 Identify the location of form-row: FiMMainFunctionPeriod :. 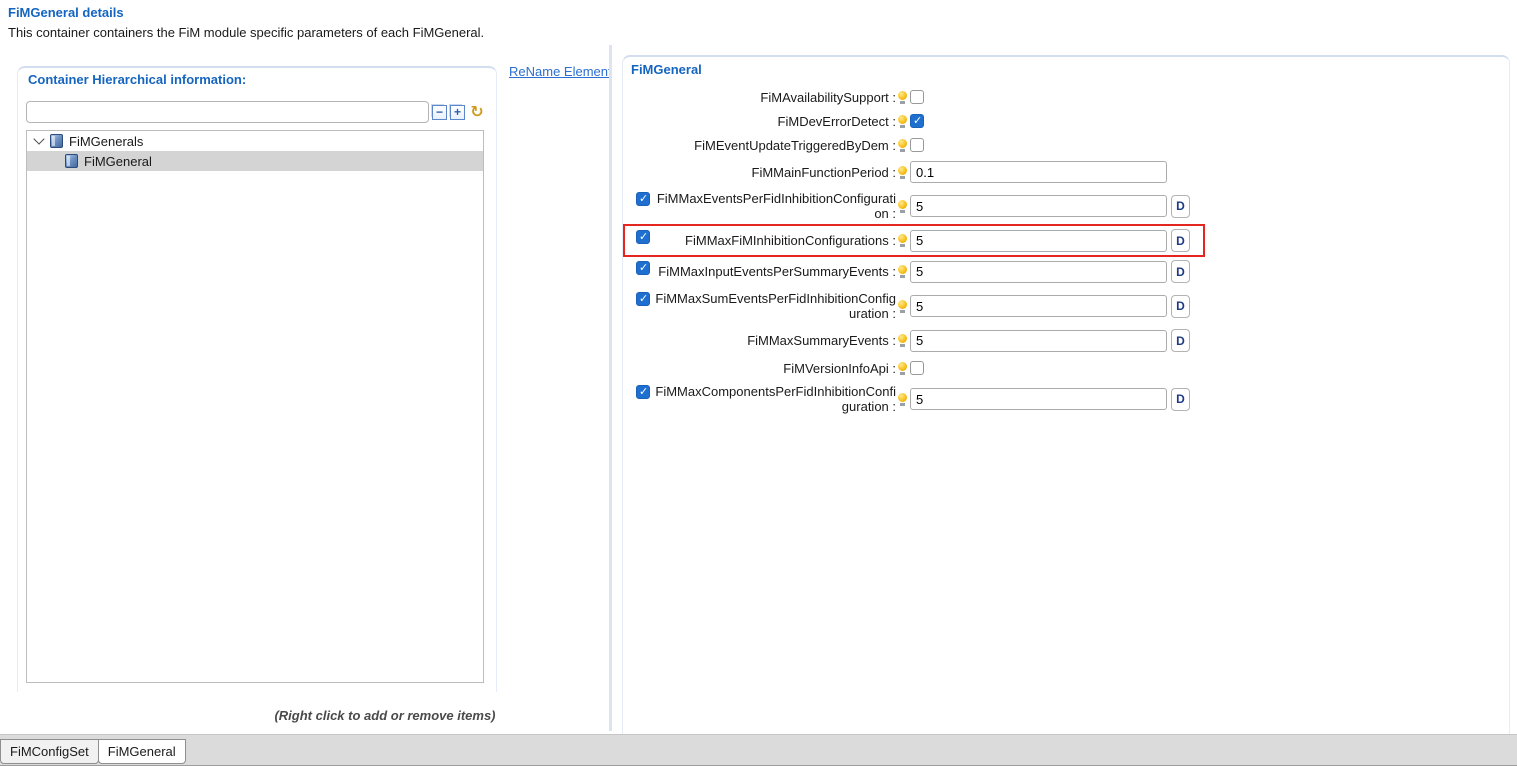
(916, 172).